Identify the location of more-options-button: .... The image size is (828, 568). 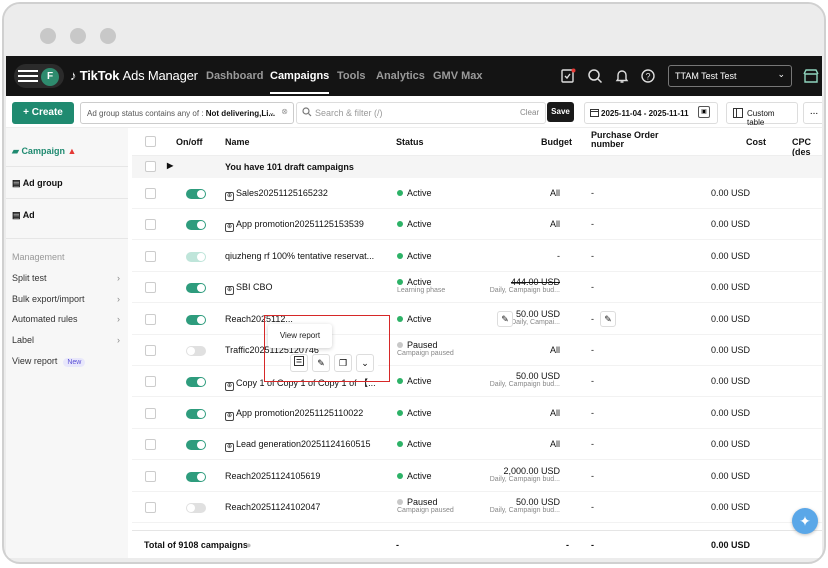
(812, 113).